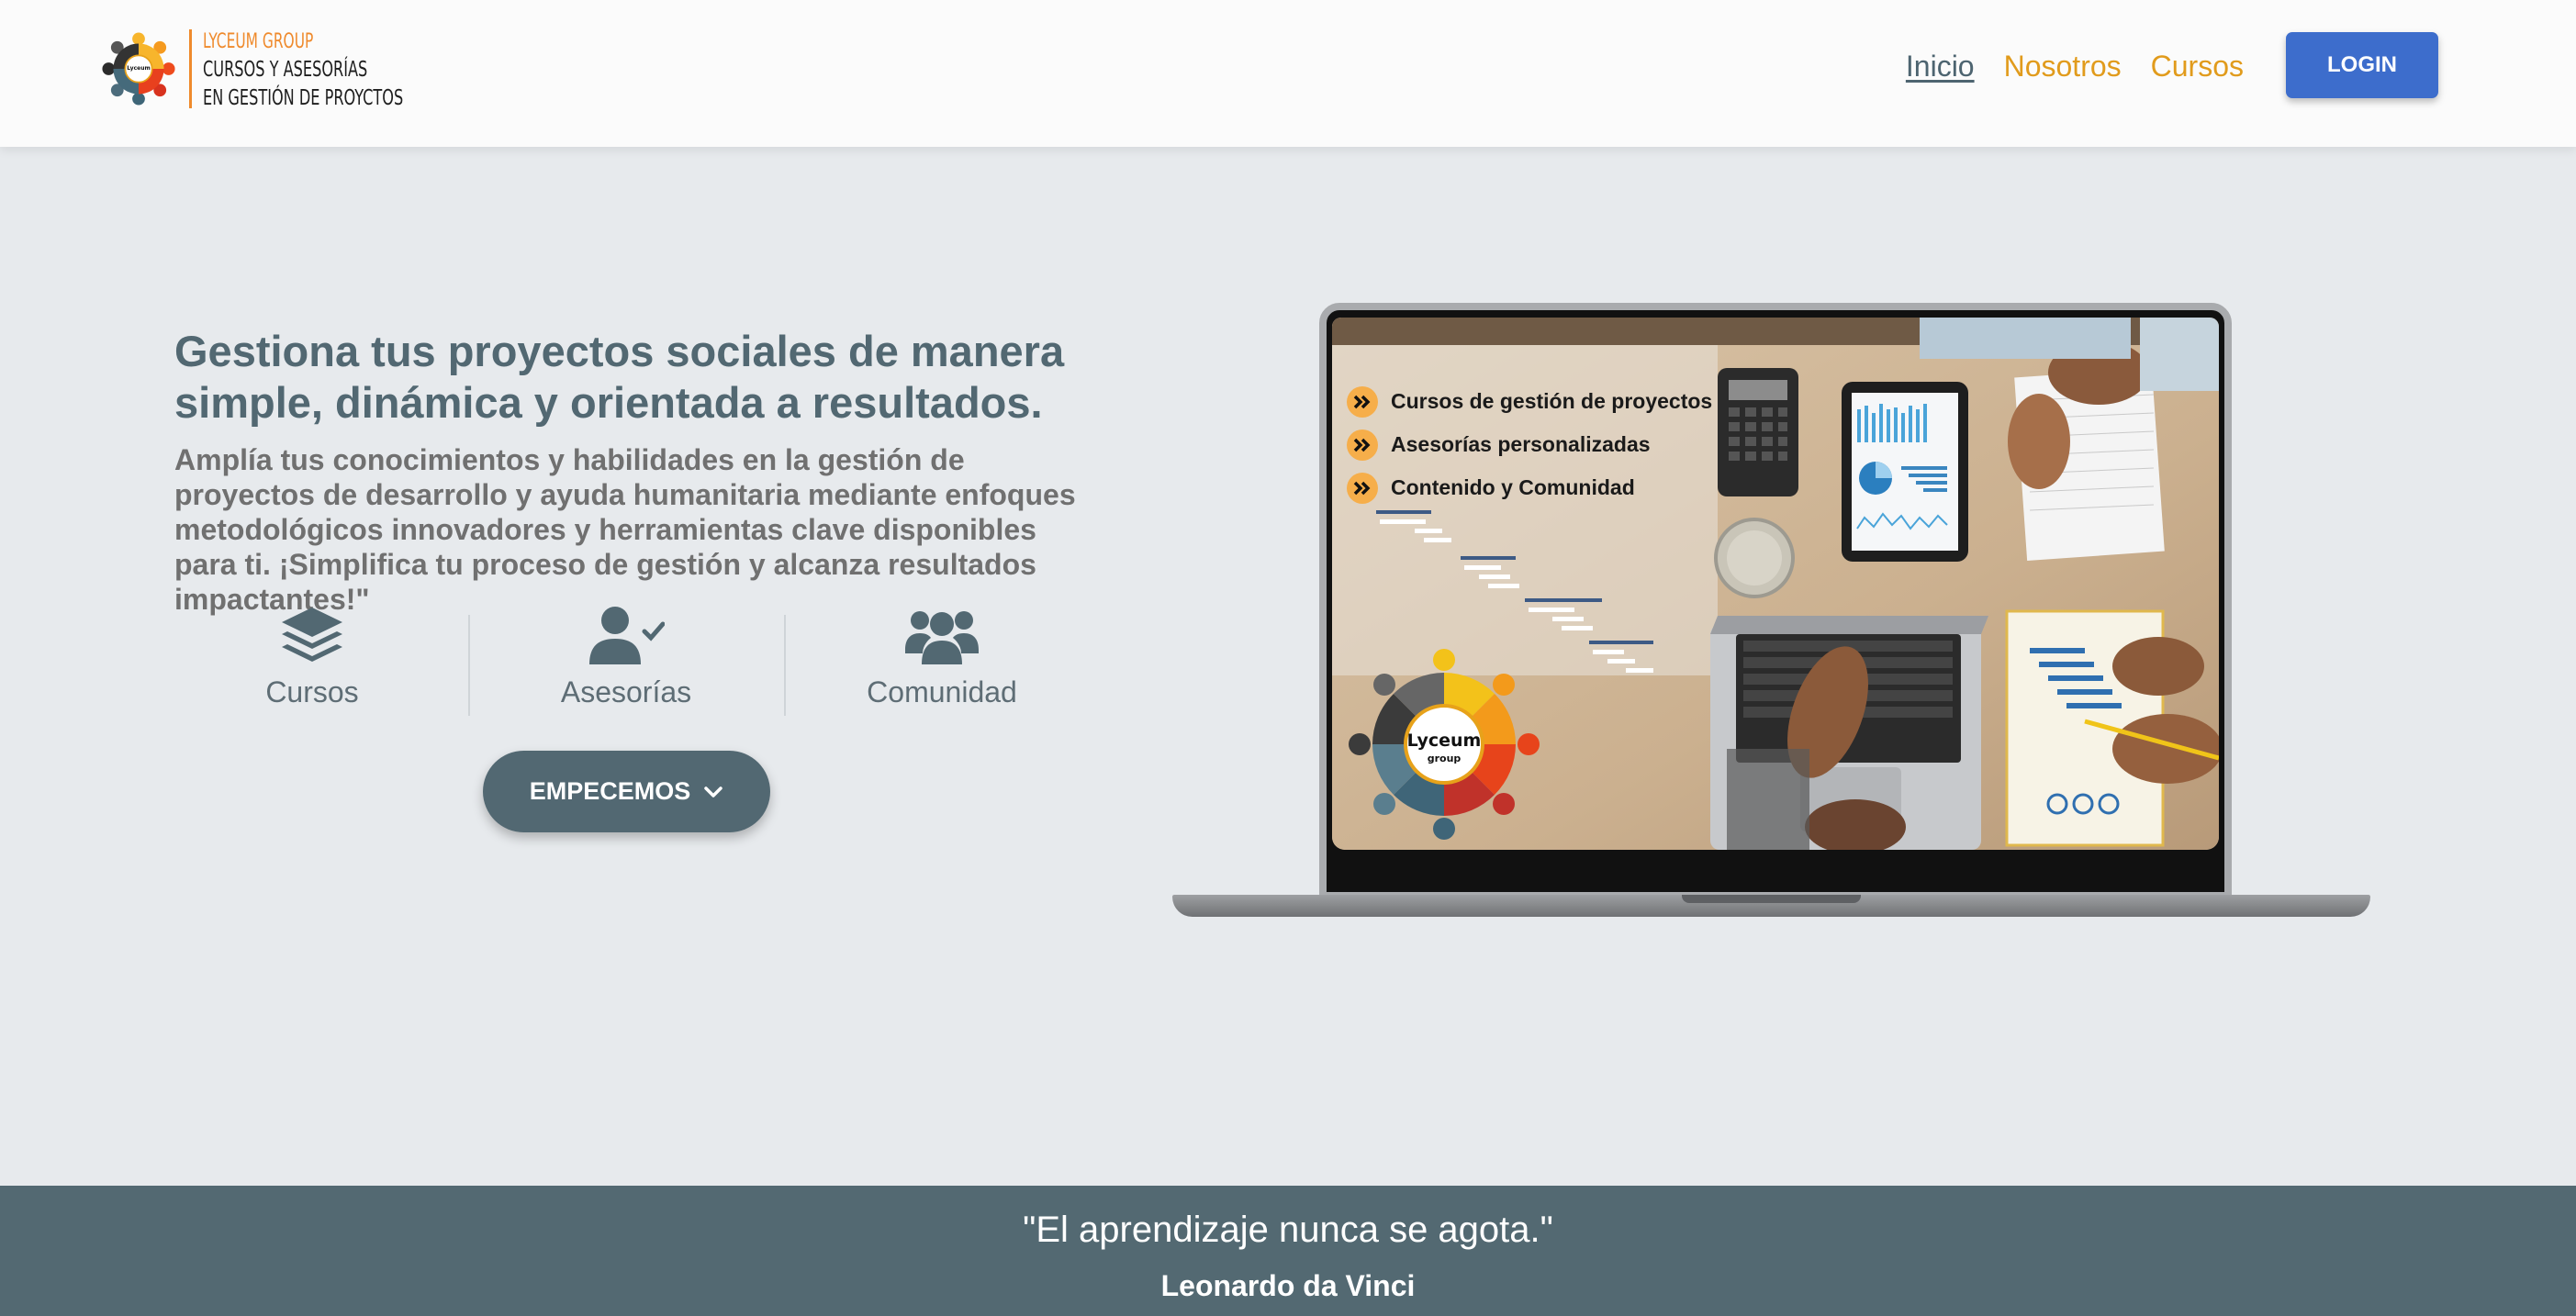 This screenshot has height=1316, width=2576. Describe the element at coordinates (312, 691) in the screenshot. I see `feature-label-cursos: Cursos` at that location.